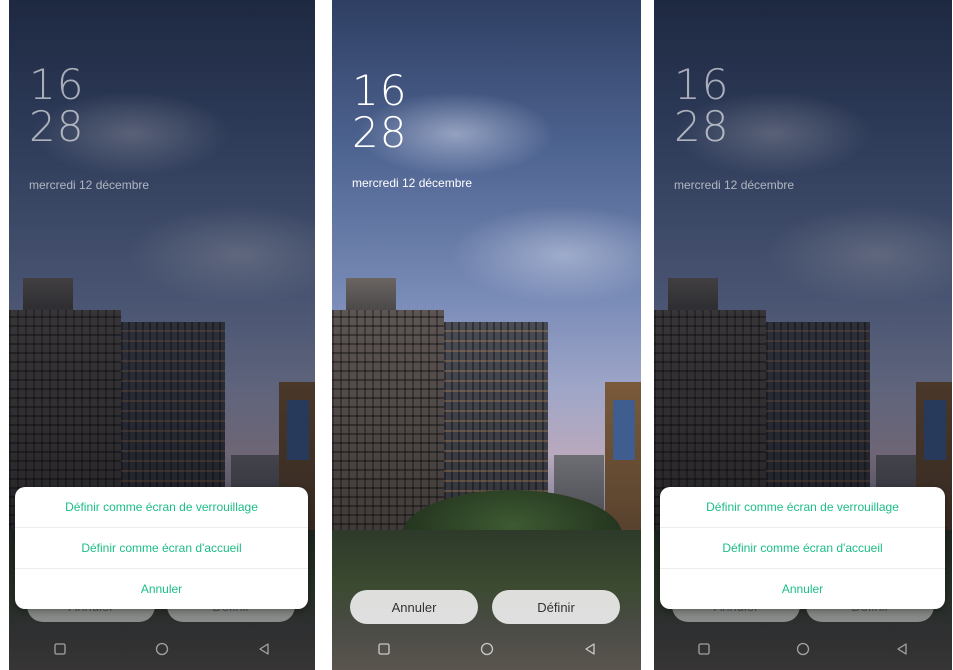 This screenshot has height=670, width=953. What do you see at coordinates (414, 607) in the screenshot?
I see `cancel-button: Annuler` at bounding box center [414, 607].